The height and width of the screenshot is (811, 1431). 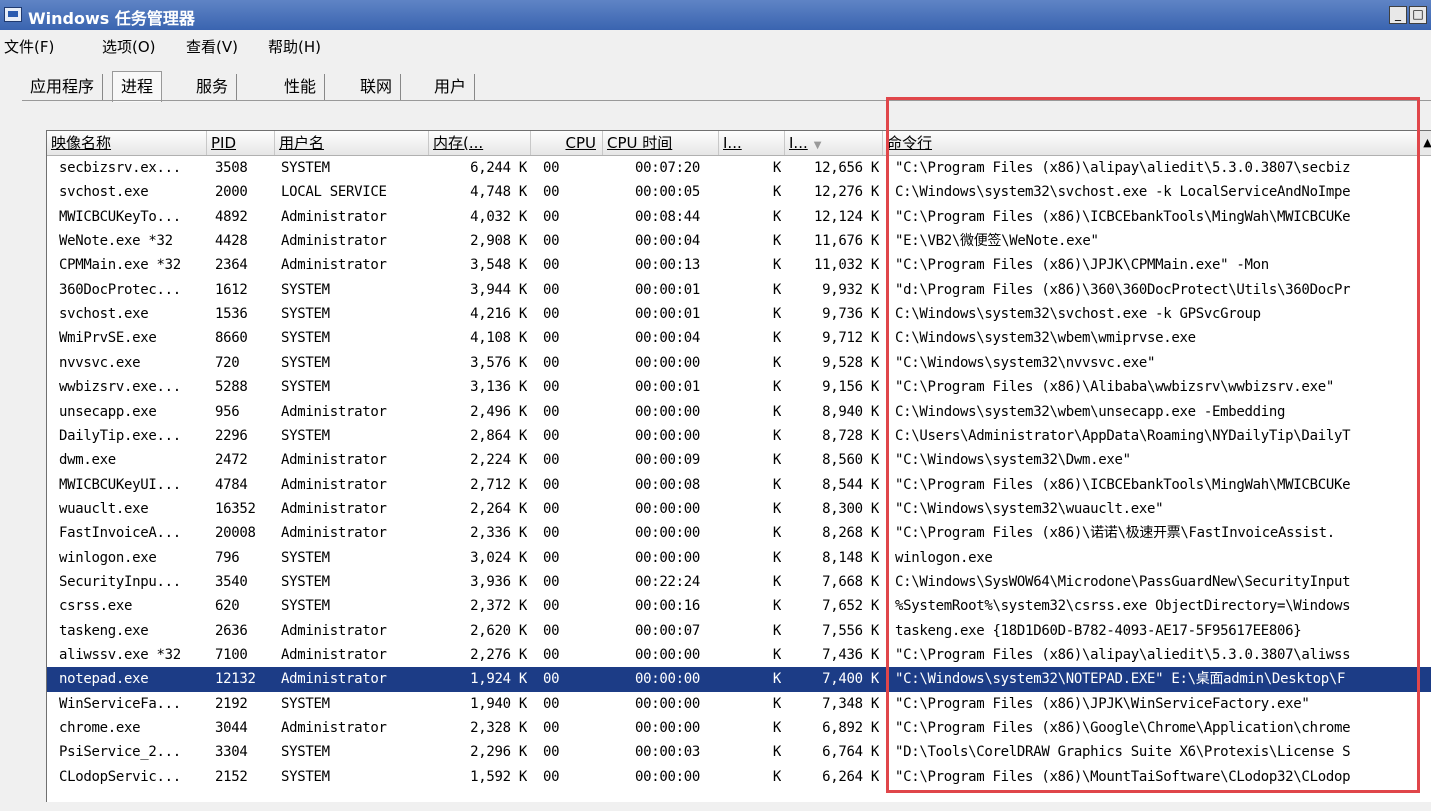 I want to click on cell-cpu-time: 00:00:01, so click(x=668, y=289).